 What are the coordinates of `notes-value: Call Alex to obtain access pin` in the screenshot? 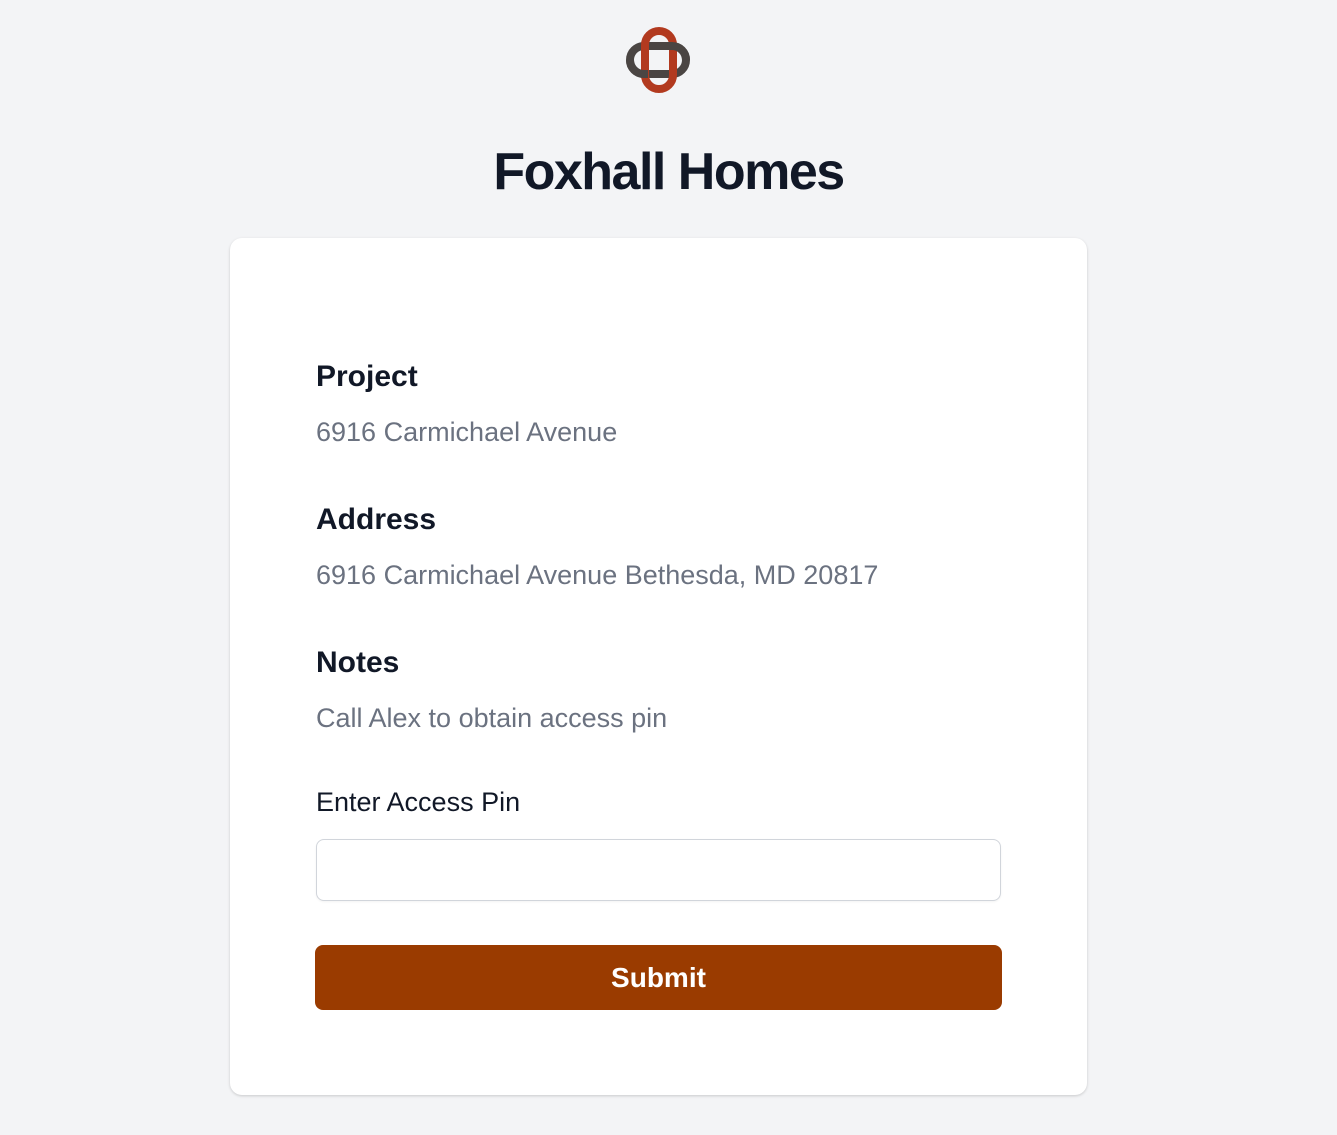 It's located at (492, 718).